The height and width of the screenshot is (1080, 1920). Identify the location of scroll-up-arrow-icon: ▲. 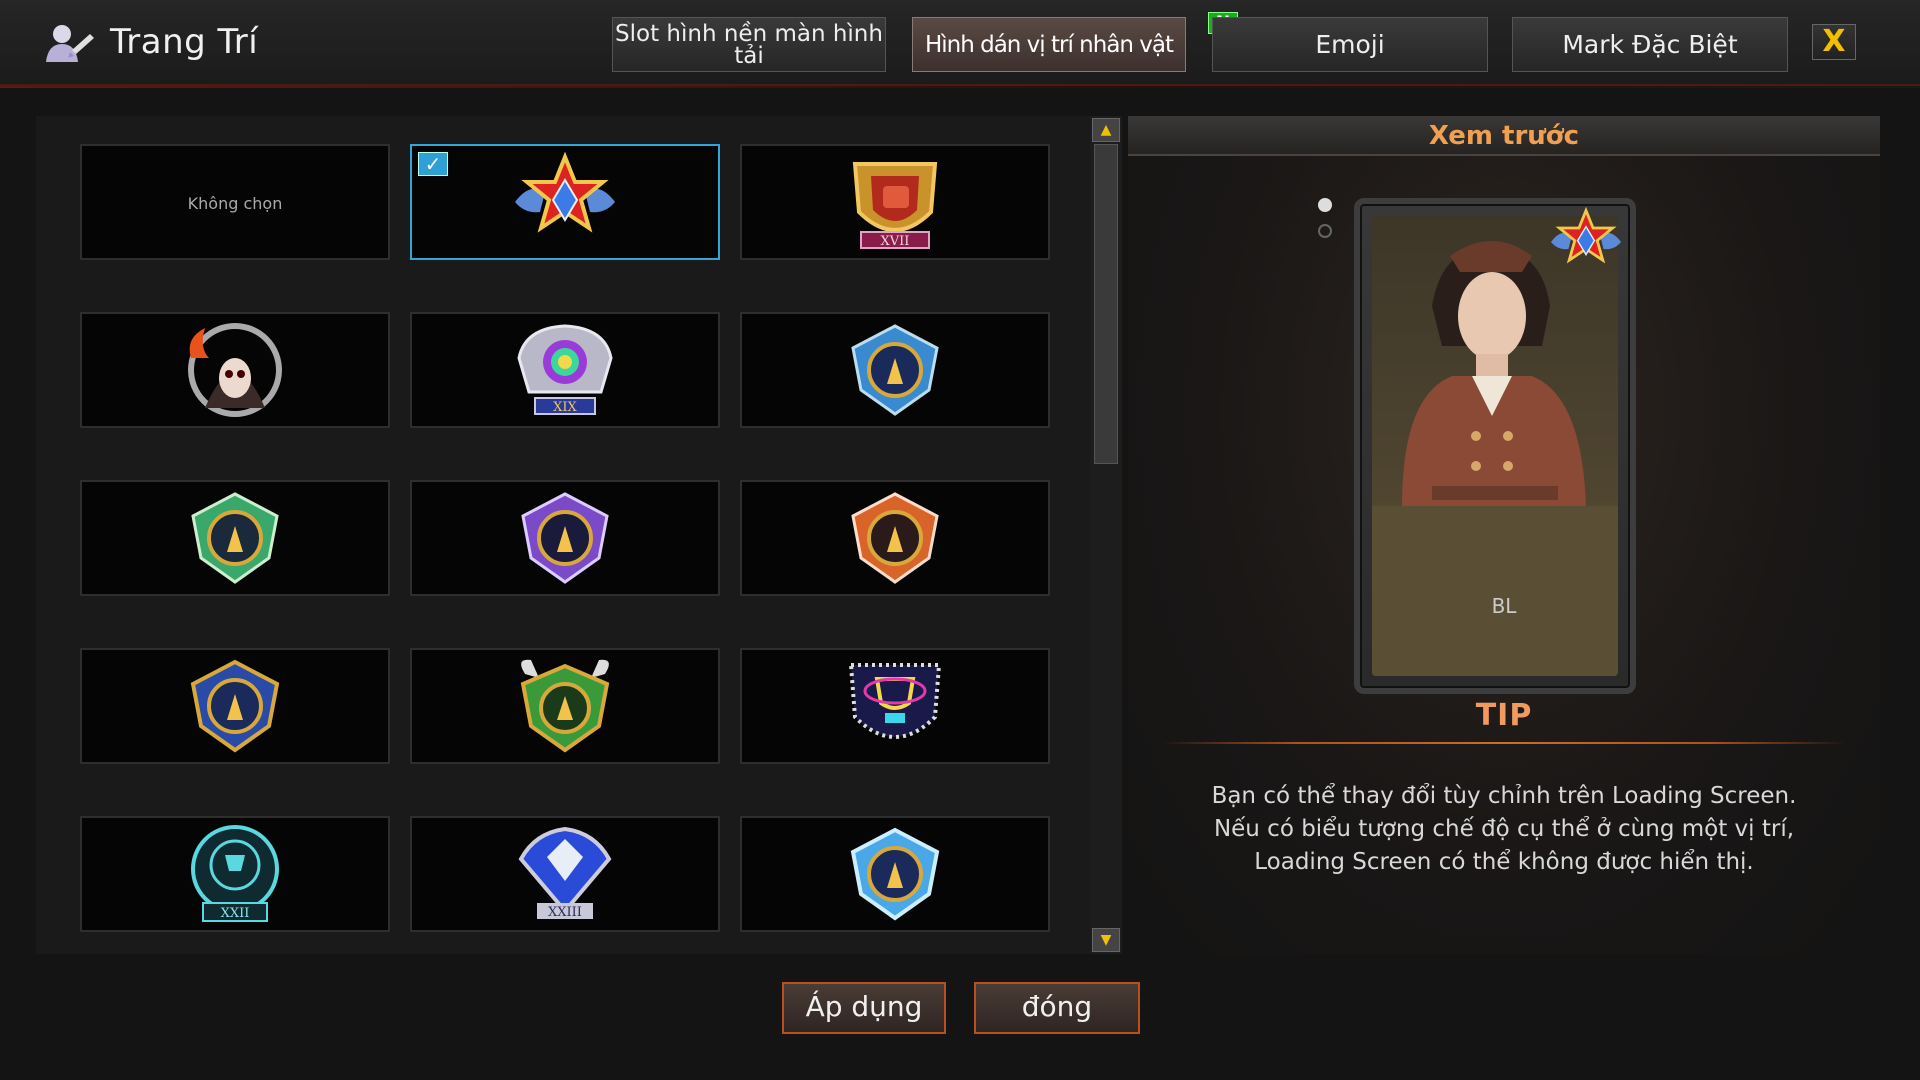
(1106, 130).